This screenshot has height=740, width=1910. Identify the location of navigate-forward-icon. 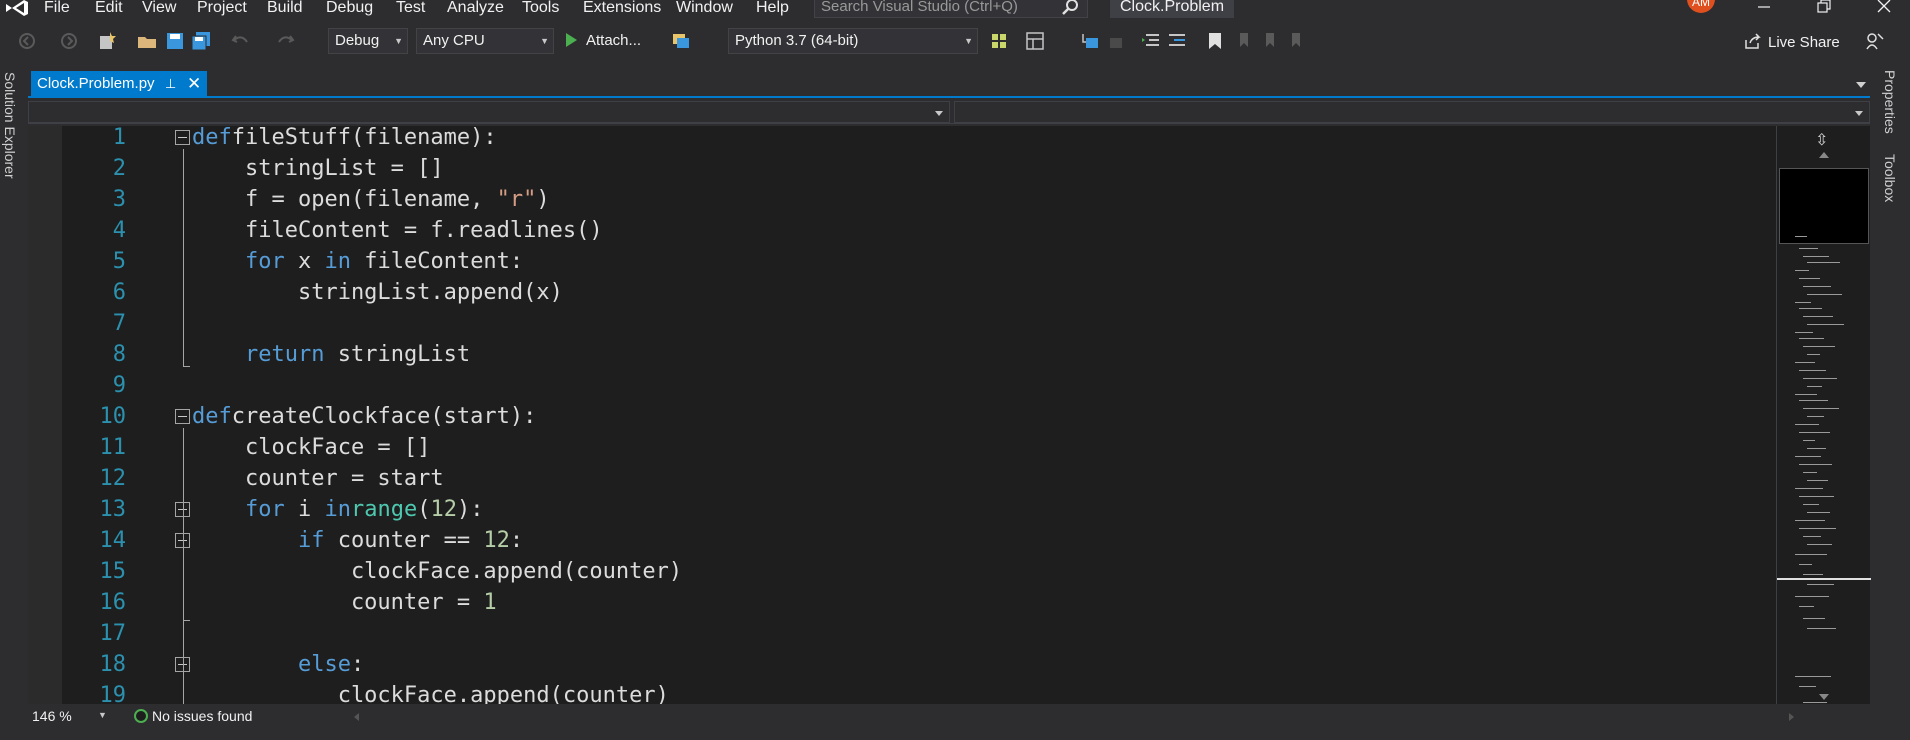
(69, 41).